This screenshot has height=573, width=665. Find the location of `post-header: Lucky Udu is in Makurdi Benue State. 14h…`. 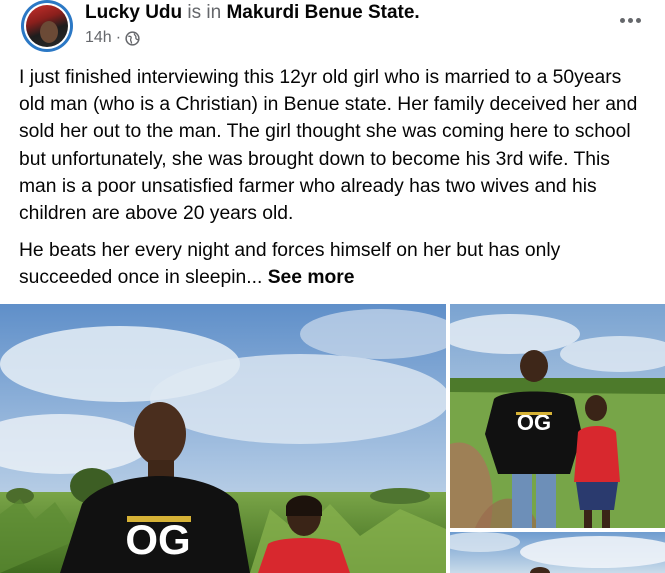

post-header: Lucky Udu is in Makurdi Benue State. 14h… is located at coordinates (332, 31).